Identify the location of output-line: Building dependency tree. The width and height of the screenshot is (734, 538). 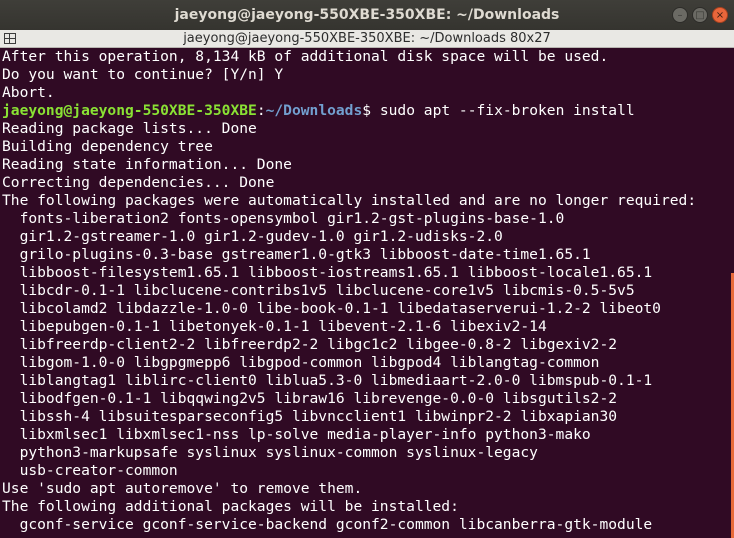
(107, 146).